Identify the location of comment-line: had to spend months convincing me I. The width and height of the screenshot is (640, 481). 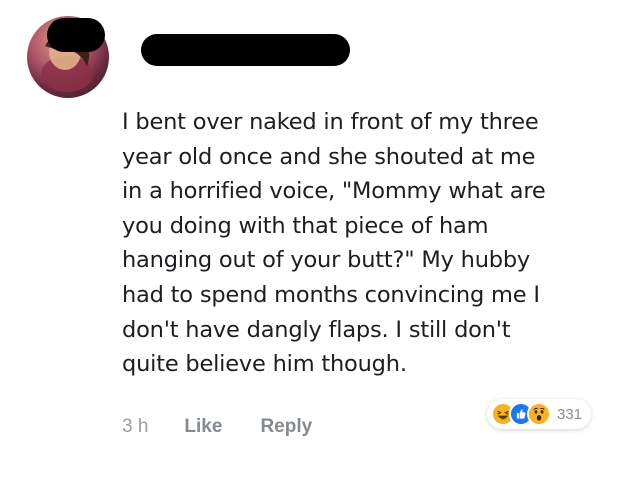
(331, 294).